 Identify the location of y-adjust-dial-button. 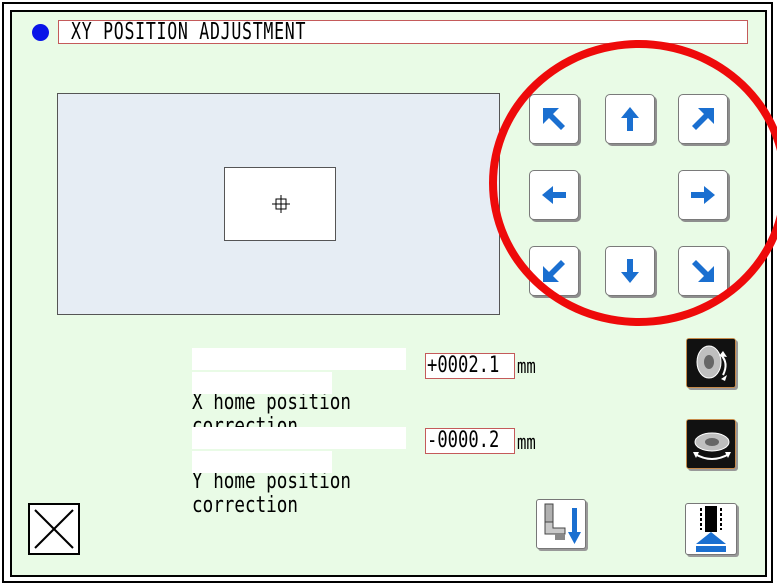
(711, 444).